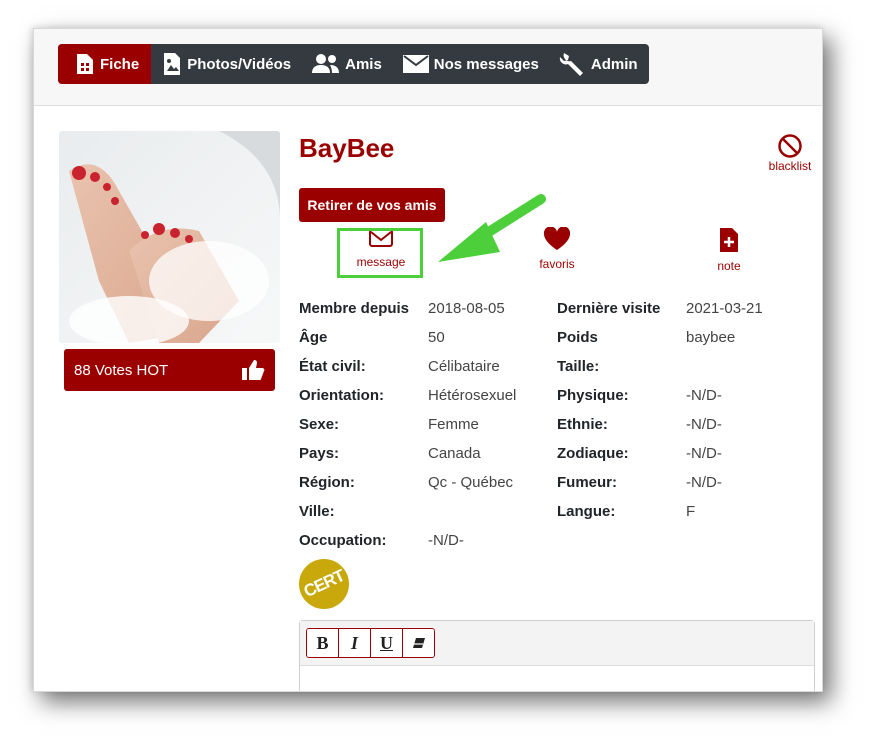 This screenshot has height=743, width=878. What do you see at coordinates (609, 308) in the screenshot?
I see `info-label: Dernière visite` at bounding box center [609, 308].